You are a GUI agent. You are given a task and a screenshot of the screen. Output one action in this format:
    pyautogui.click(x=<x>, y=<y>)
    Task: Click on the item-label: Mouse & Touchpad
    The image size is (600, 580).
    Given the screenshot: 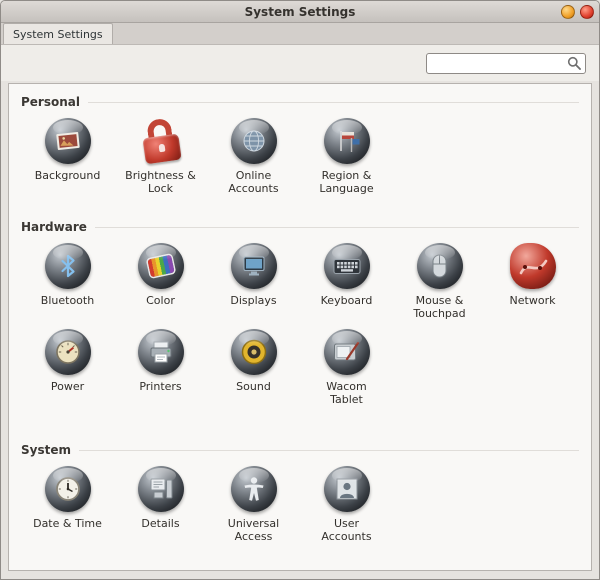 What is the action you would take?
    pyautogui.click(x=439, y=307)
    